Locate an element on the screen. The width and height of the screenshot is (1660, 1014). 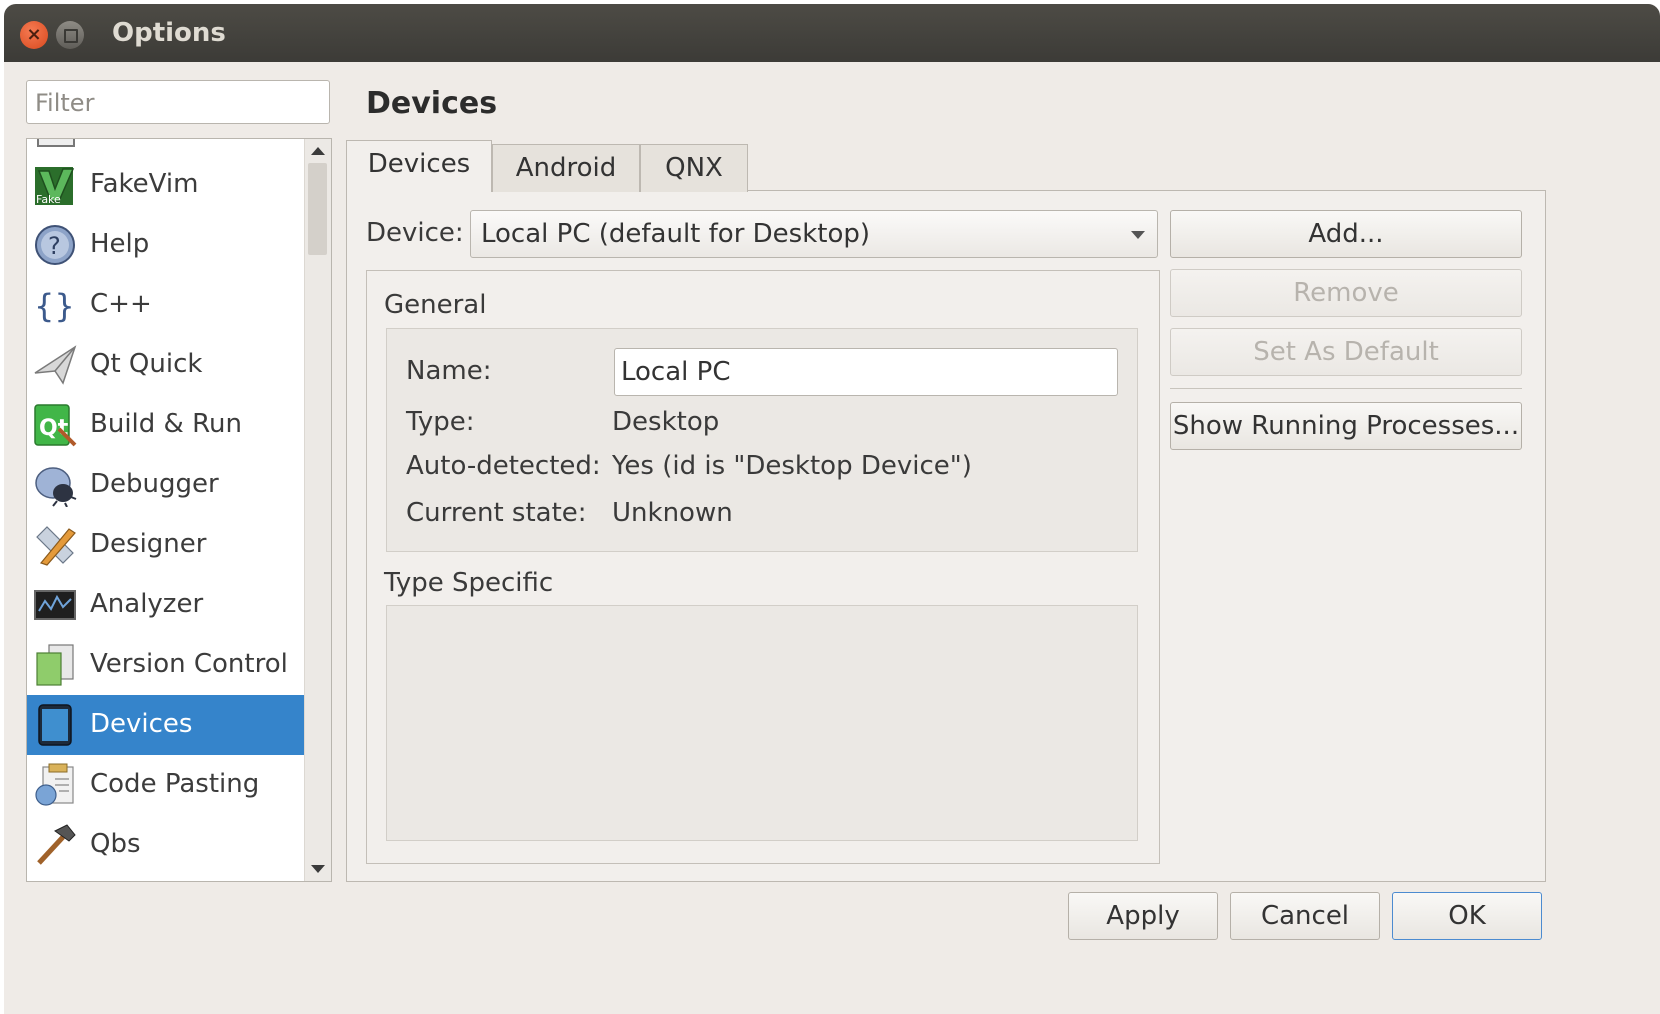
category-item-devices: Devices is located at coordinates (166, 725).